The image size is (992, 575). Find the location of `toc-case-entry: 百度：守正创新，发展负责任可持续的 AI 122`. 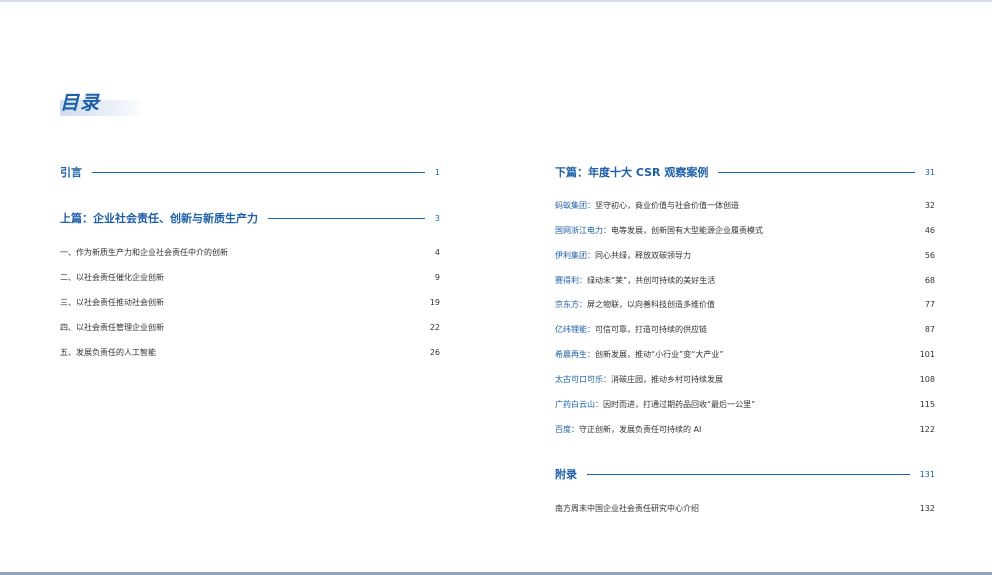

toc-case-entry: 百度：守正创新，发展负责任可持续的 AI 122 is located at coordinates (745, 429).